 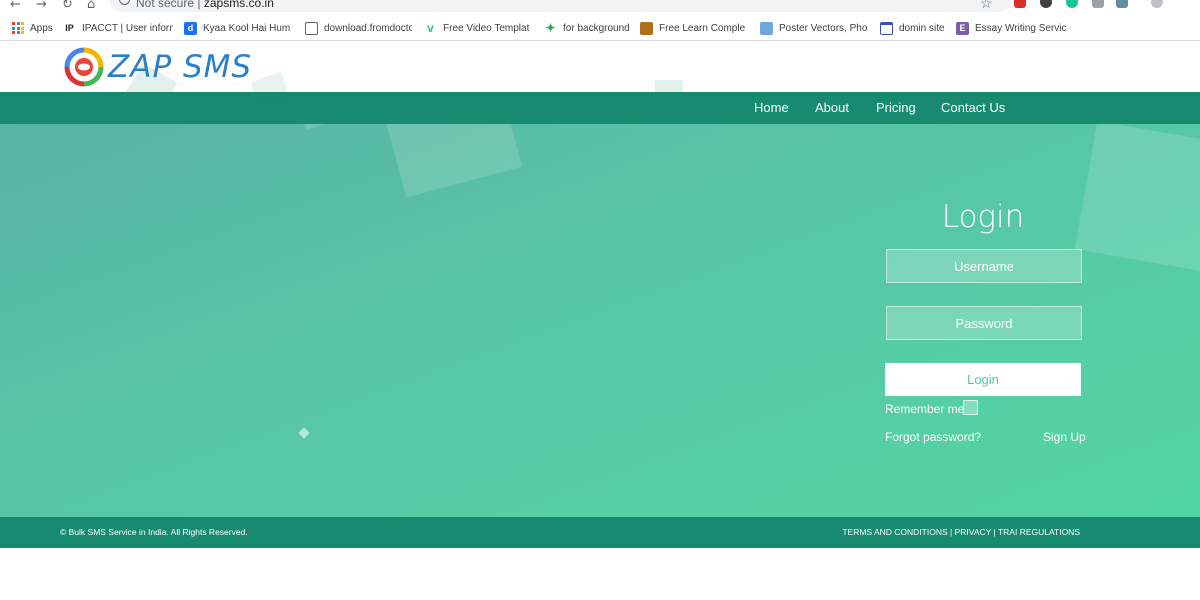 What do you see at coordinates (983, 217) in the screenshot?
I see `login-title: Login` at bounding box center [983, 217].